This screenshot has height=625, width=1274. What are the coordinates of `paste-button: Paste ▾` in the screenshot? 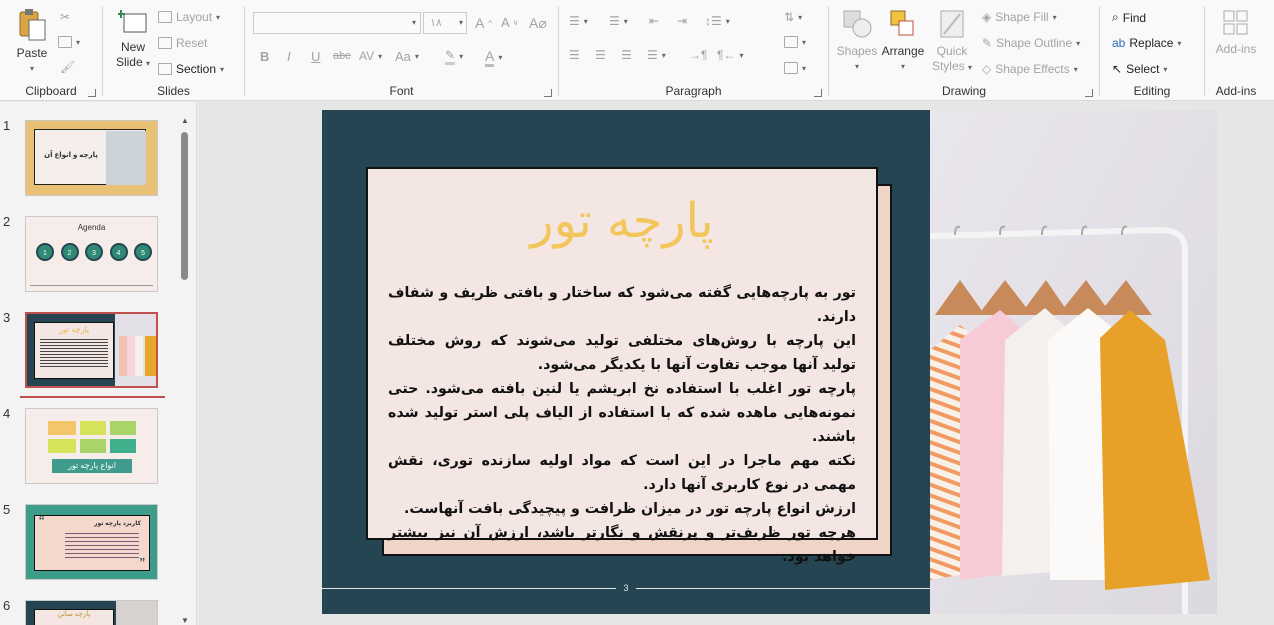 It's located at (32, 42).